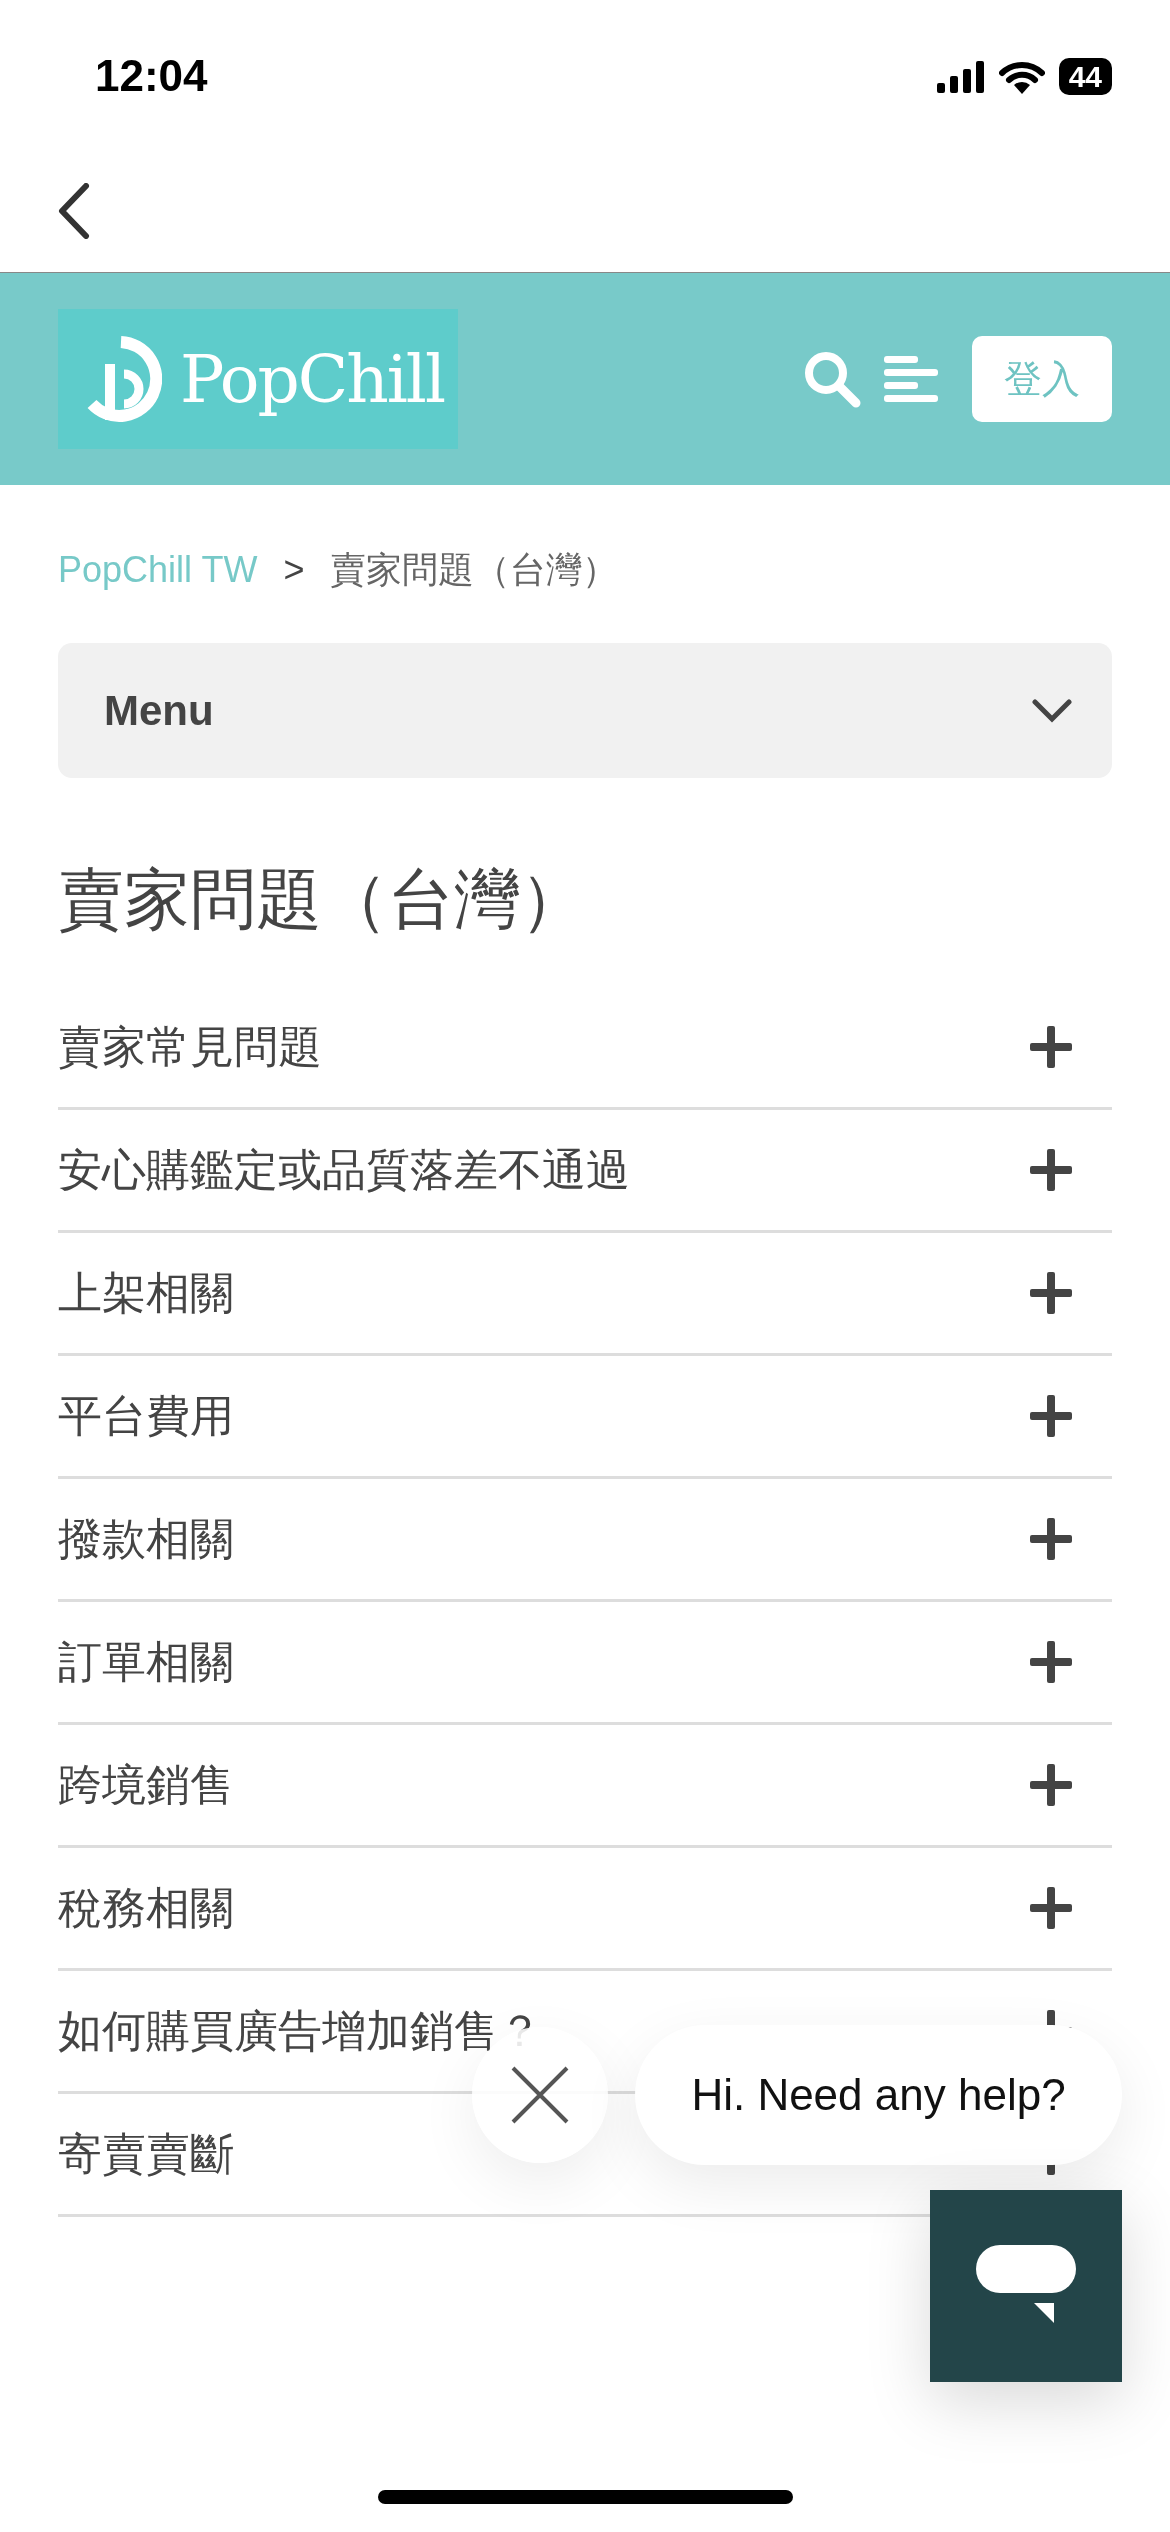 The width and height of the screenshot is (1170, 2532). Describe the element at coordinates (344, 1170) in the screenshot. I see `accordion-title: 安心購鑑定或品質落差不通過` at that location.